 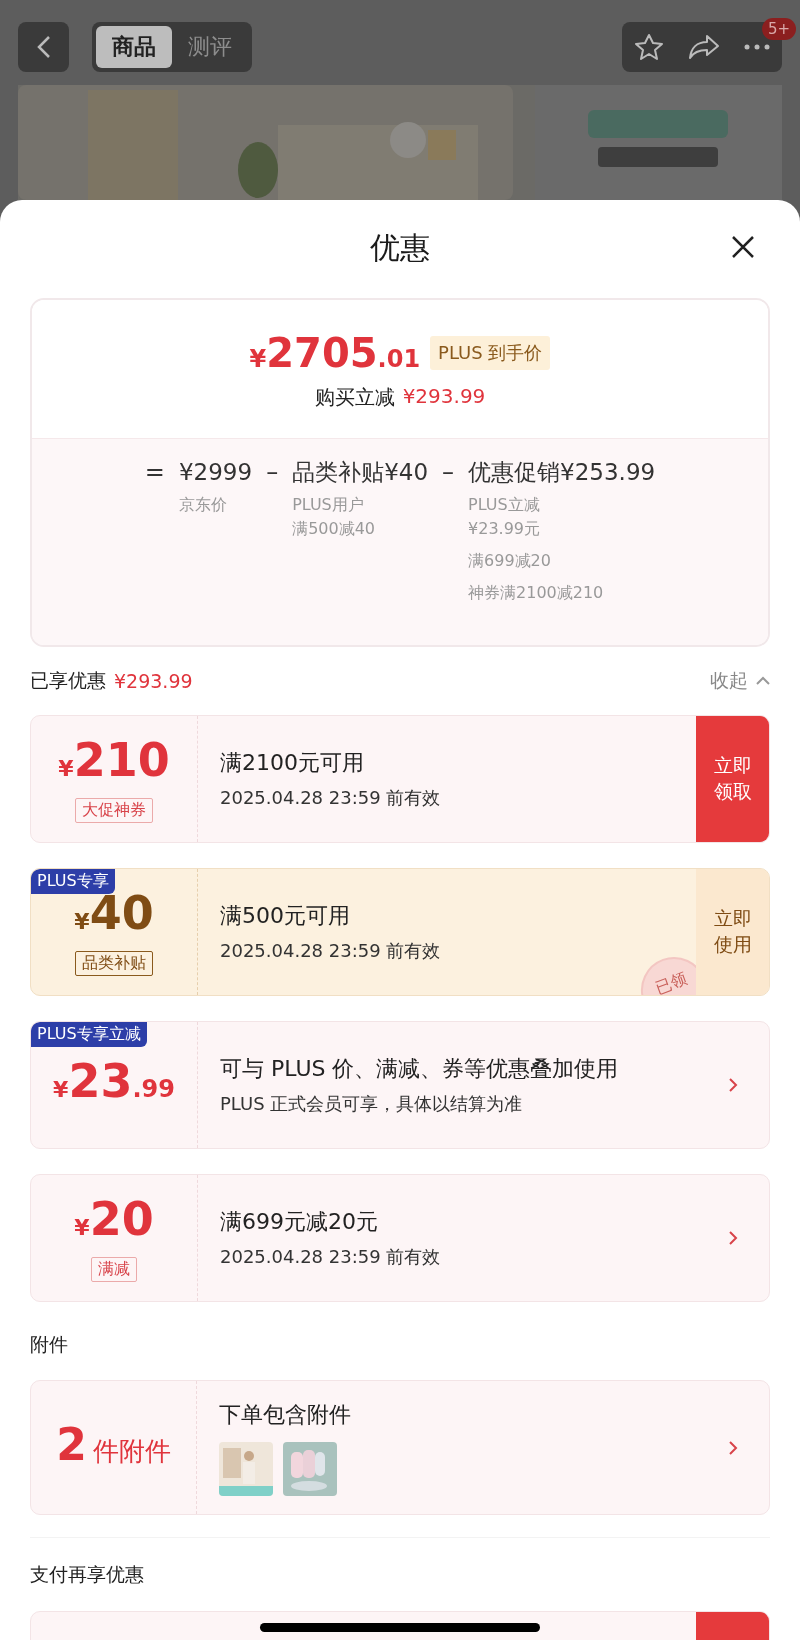 What do you see at coordinates (114, 963) in the screenshot?
I see `coupon-tag: 品类补贴` at bounding box center [114, 963].